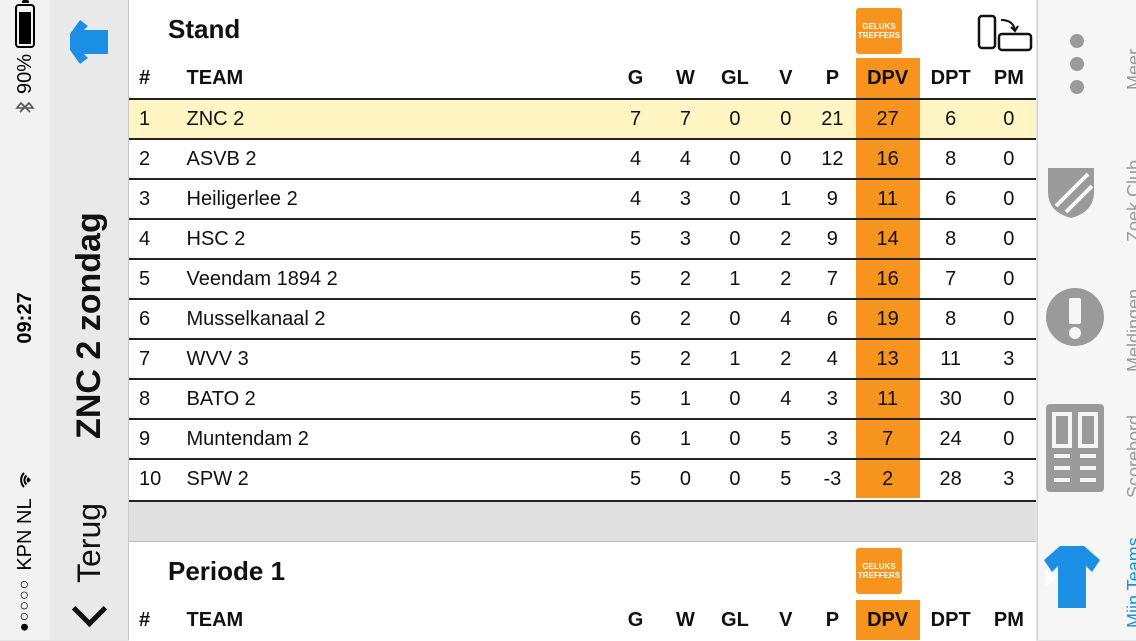  Describe the element at coordinates (1087, 320) in the screenshot. I see `tab-meldingen: Meldingen` at that location.